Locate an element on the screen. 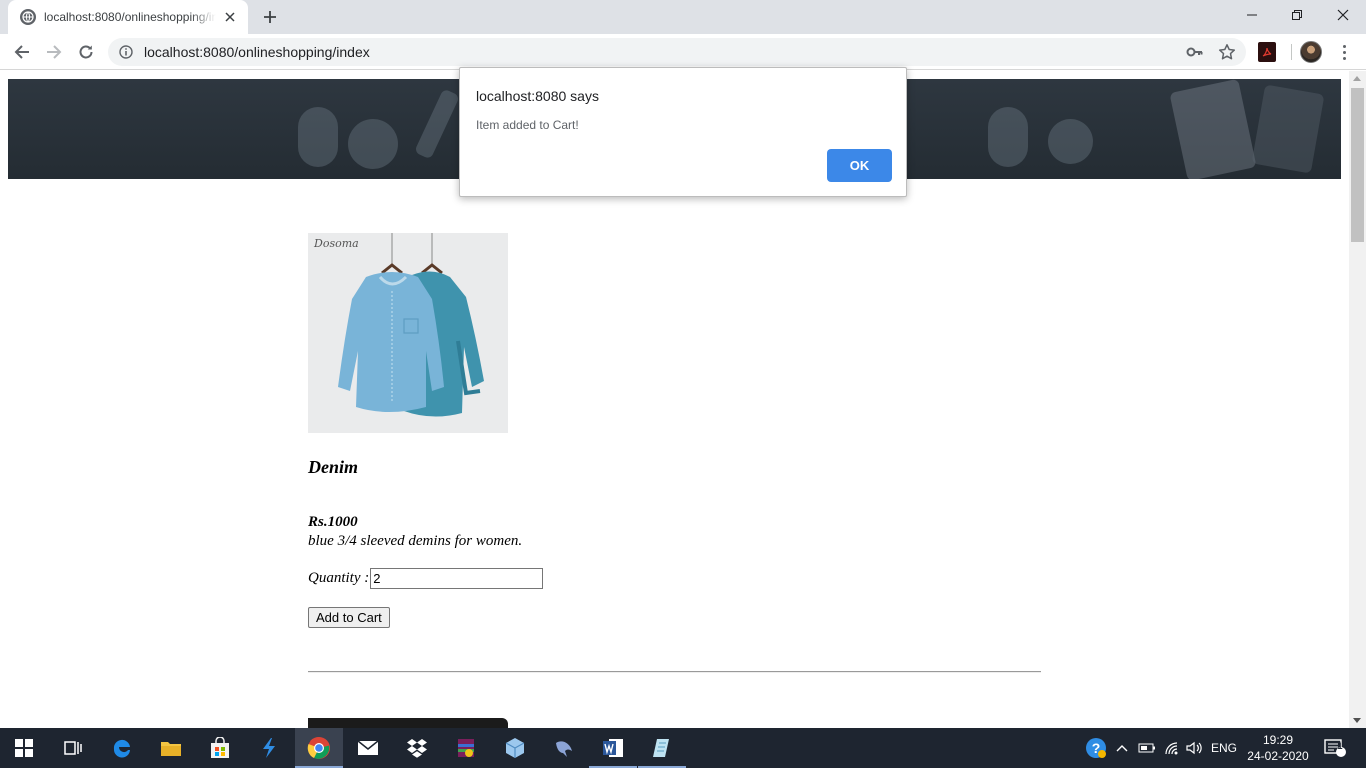 The width and height of the screenshot is (1366, 768). edge-icon is located at coordinates (121, 748).